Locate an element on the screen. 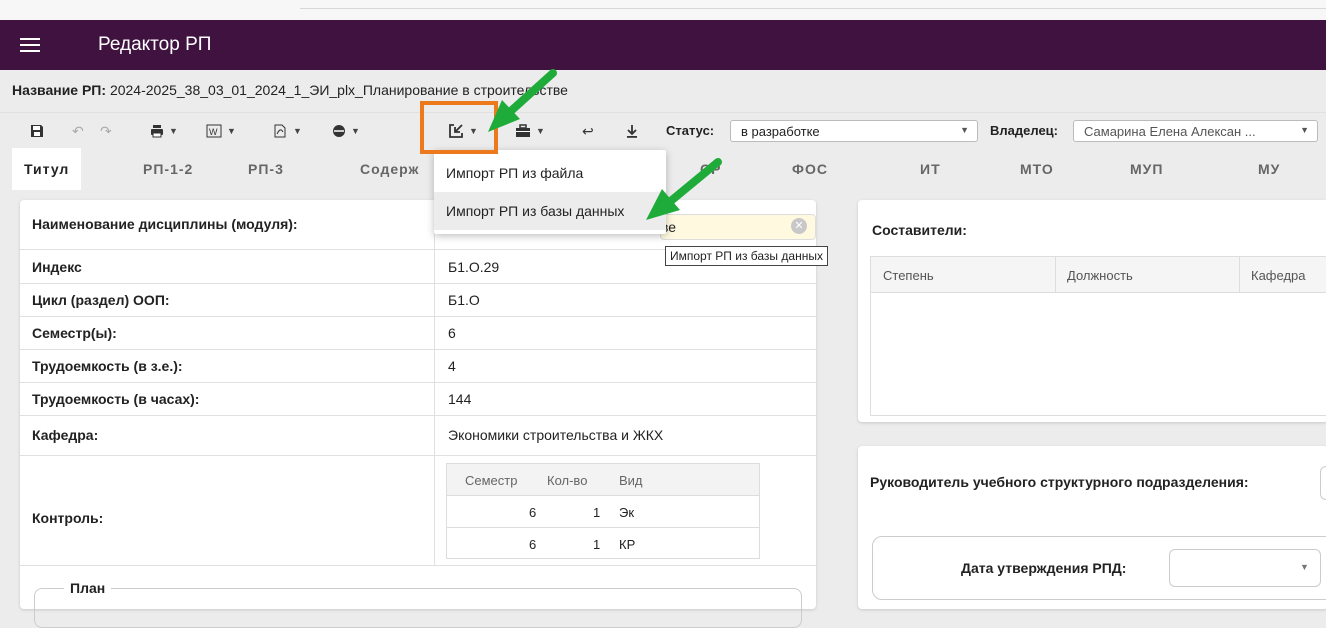 The width and height of the screenshot is (1326, 628). arrow-to-database-item is located at coordinates (684, 189).